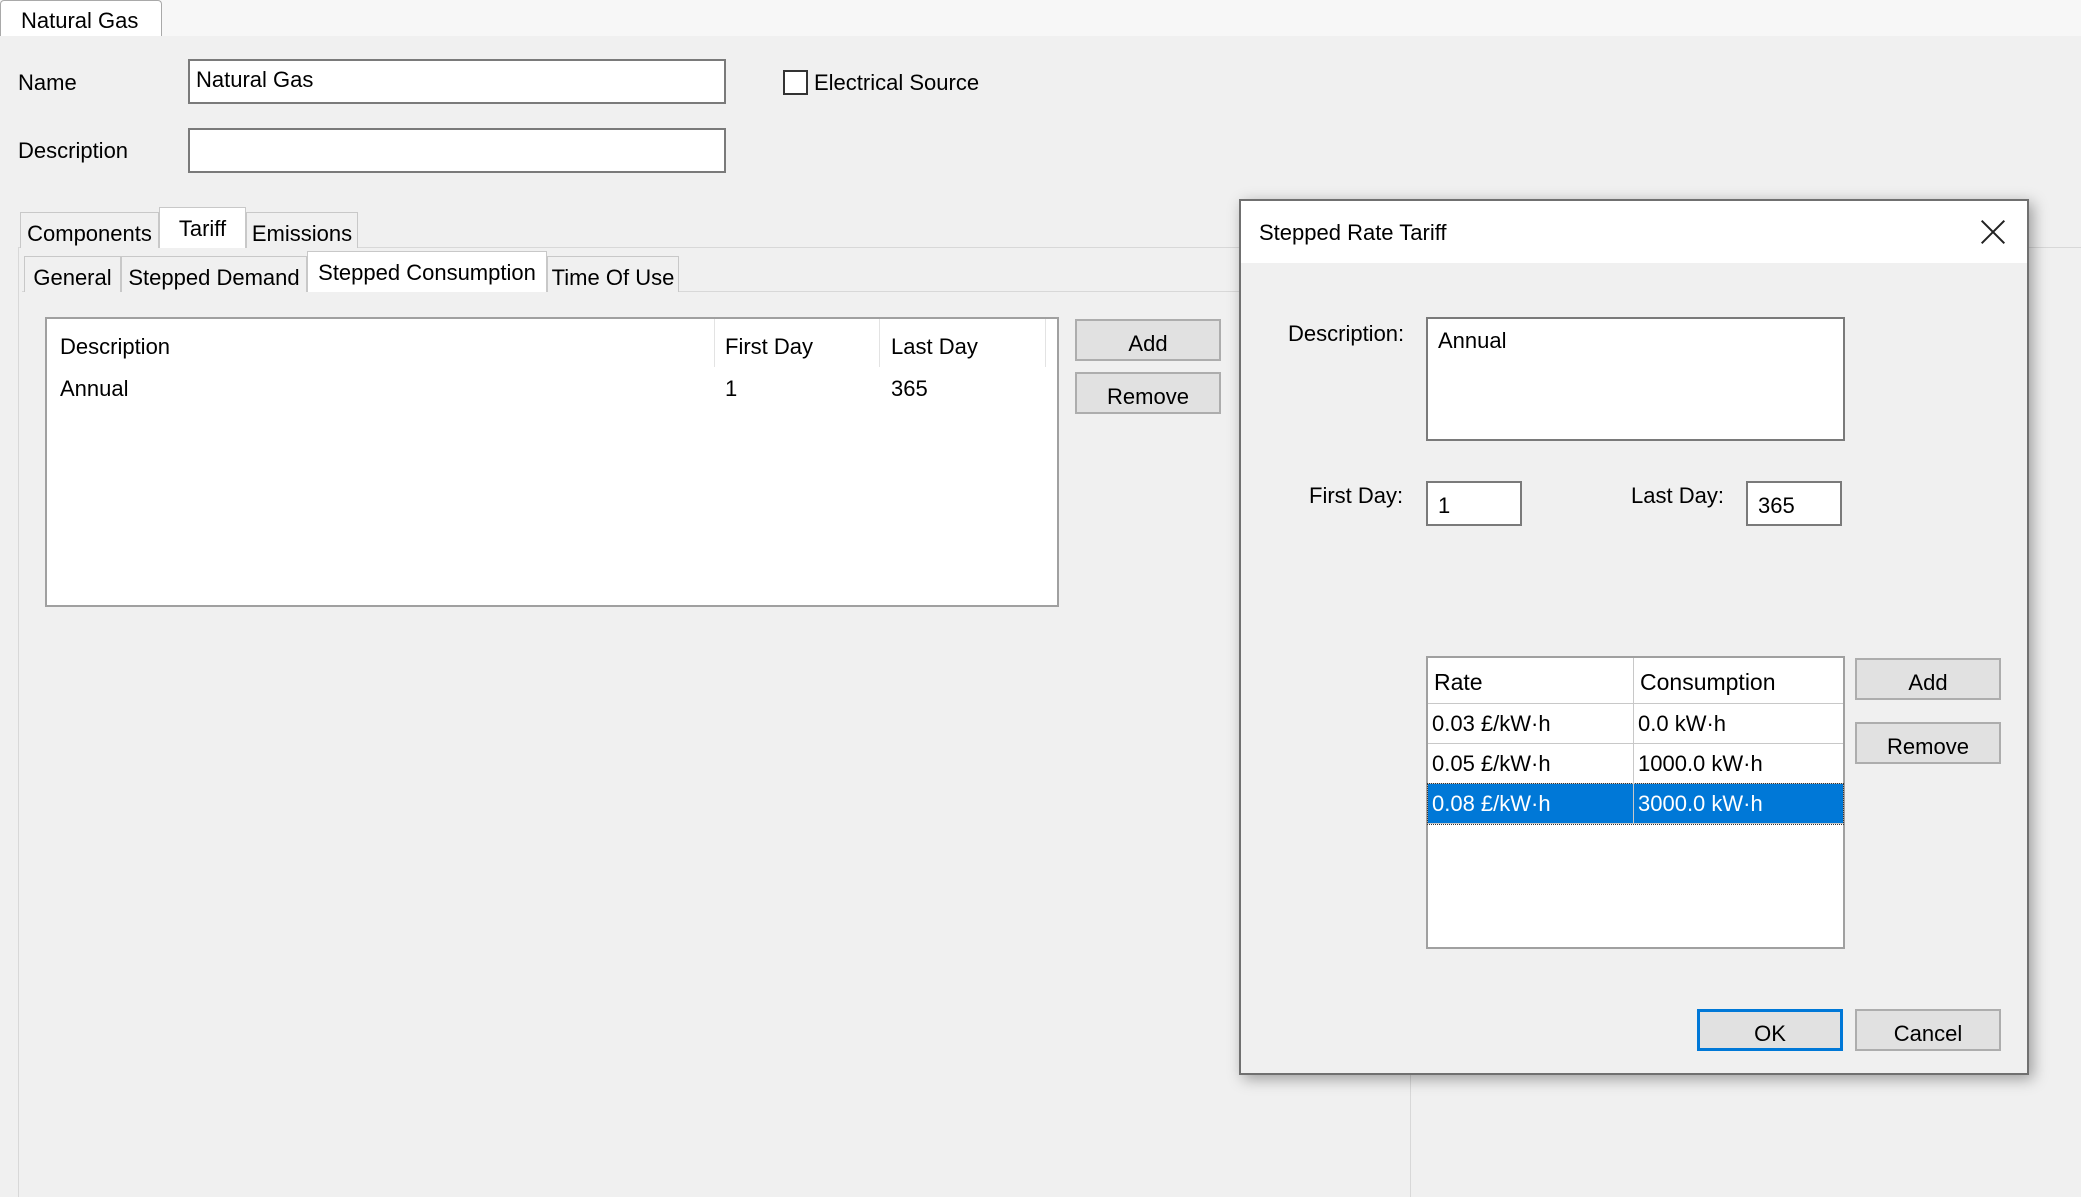 The height and width of the screenshot is (1197, 2081). Describe the element at coordinates (1491, 763) in the screenshot. I see `rate-cell: 0.05 £/kW·h` at that location.